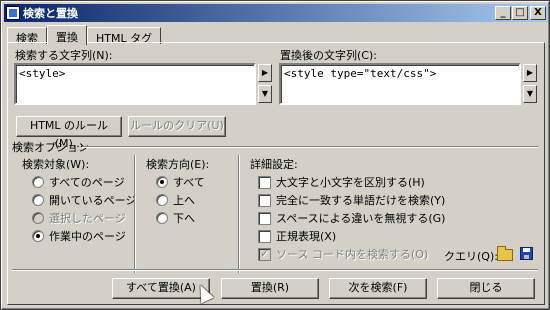 This screenshot has width=550, height=310. Describe the element at coordinates (538, 13) in the screenshot. I see `close-window-button: X` at that location.